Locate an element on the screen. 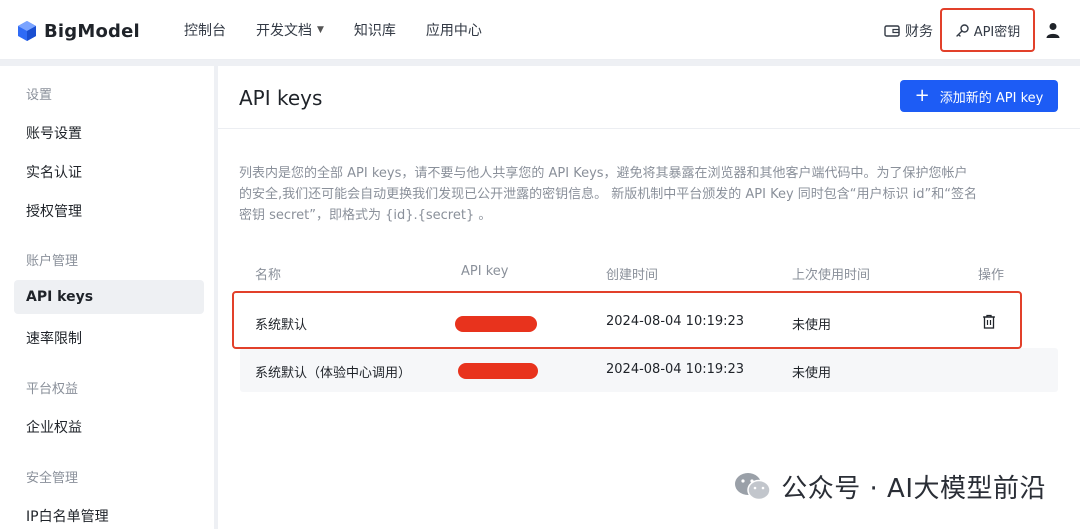  sidebar-item-api-keys: API keys is located at coordinates (59, 297).